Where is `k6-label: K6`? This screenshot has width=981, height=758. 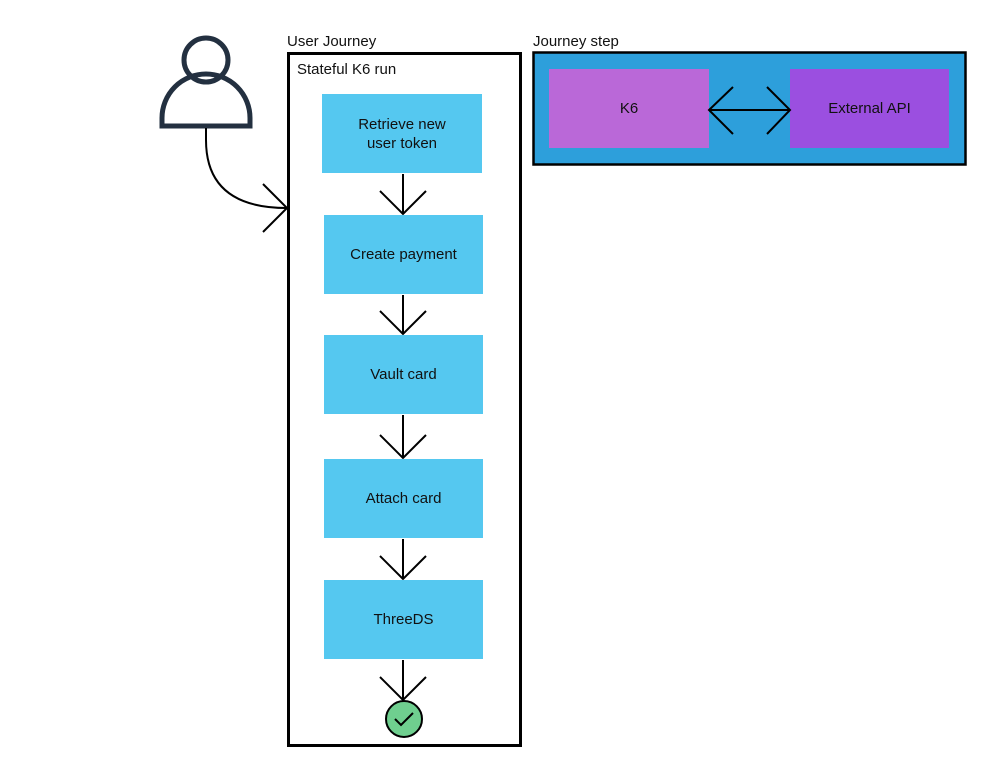
k6-label: K6 is located at coordinates (629, 108).